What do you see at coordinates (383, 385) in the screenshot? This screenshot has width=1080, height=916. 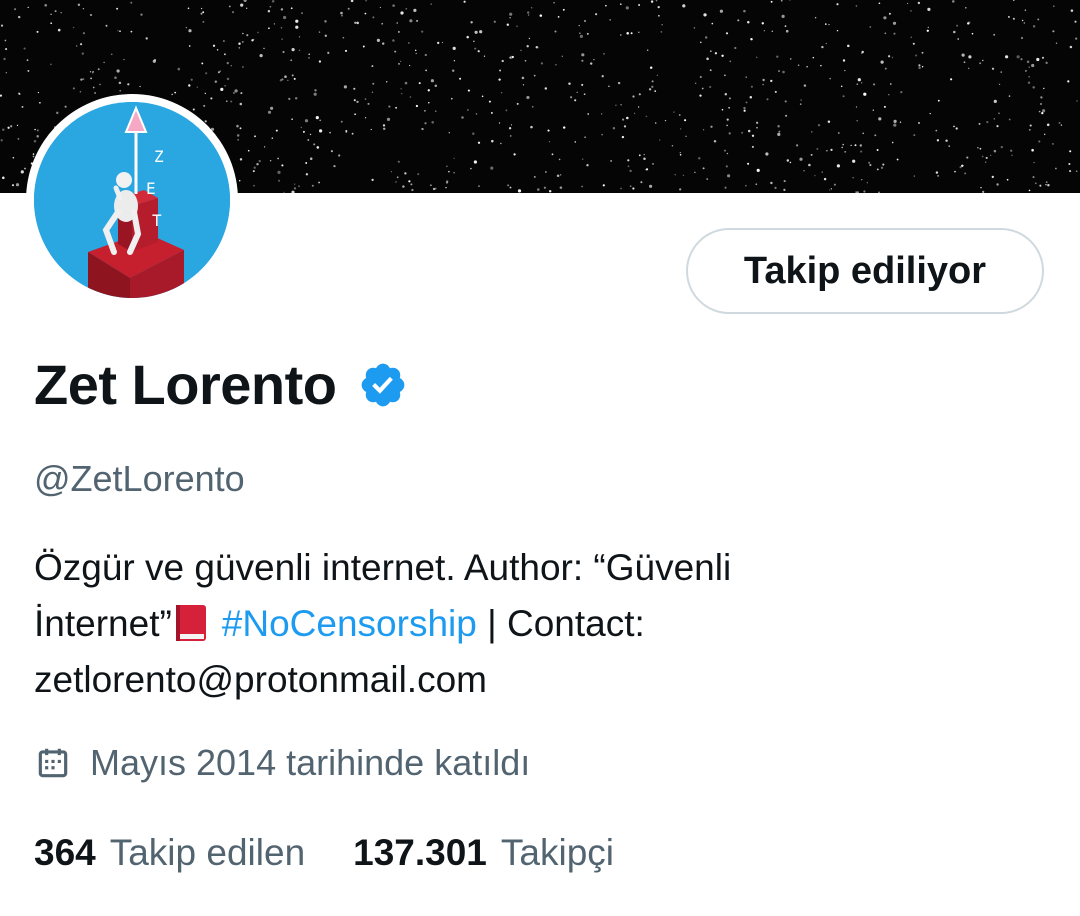 I see `verified-badge-icon` at bounding box center [383, 385].